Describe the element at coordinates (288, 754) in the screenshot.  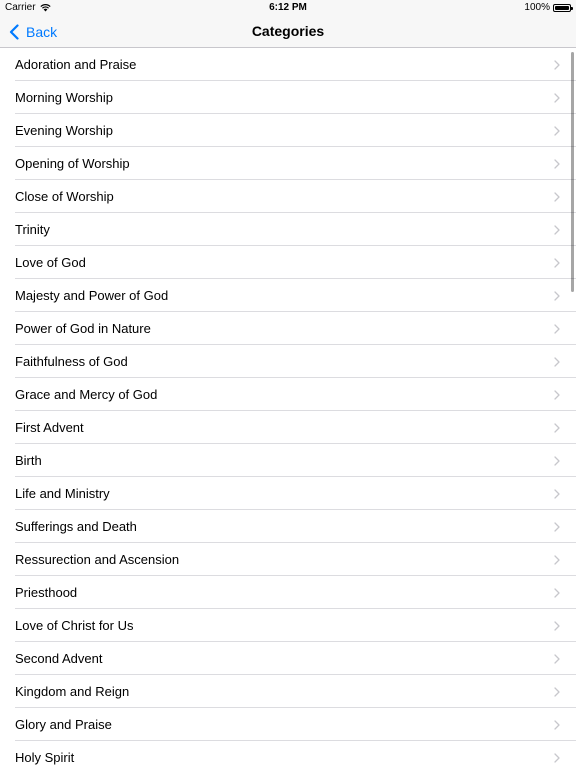
I see `category-item: Holy Spirit` at that location.